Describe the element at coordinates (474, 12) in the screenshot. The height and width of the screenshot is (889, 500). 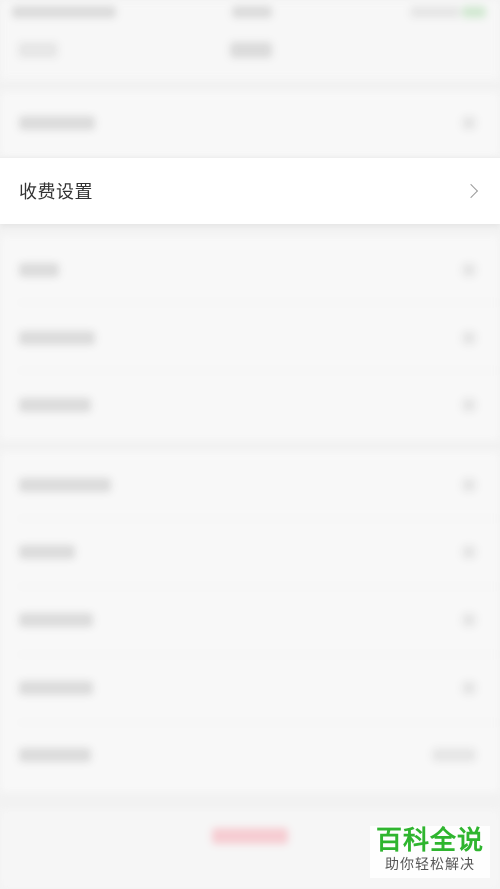
I see `battery-icon` at that location.